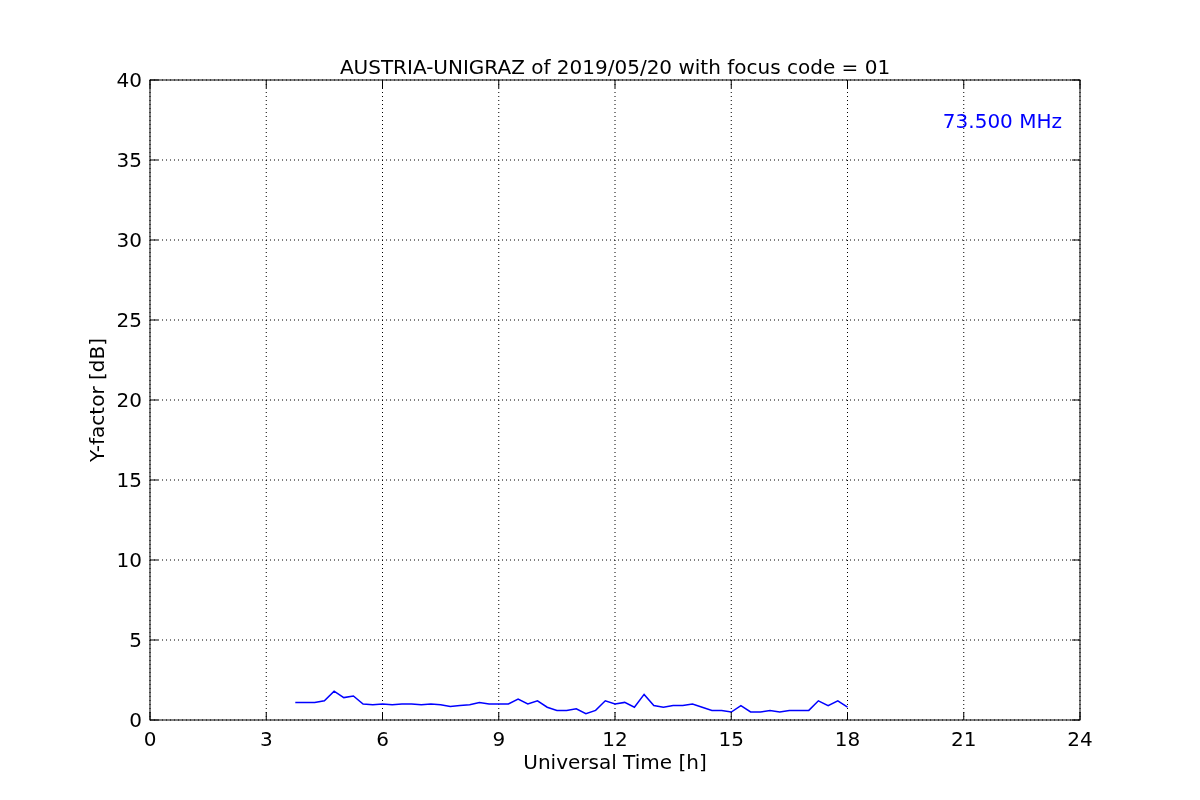 The width and height of the screenshot is (1200, 800). Describe the element at coordinates (129, 320) in the screenshot. I see `tick-label: 25` at that location.